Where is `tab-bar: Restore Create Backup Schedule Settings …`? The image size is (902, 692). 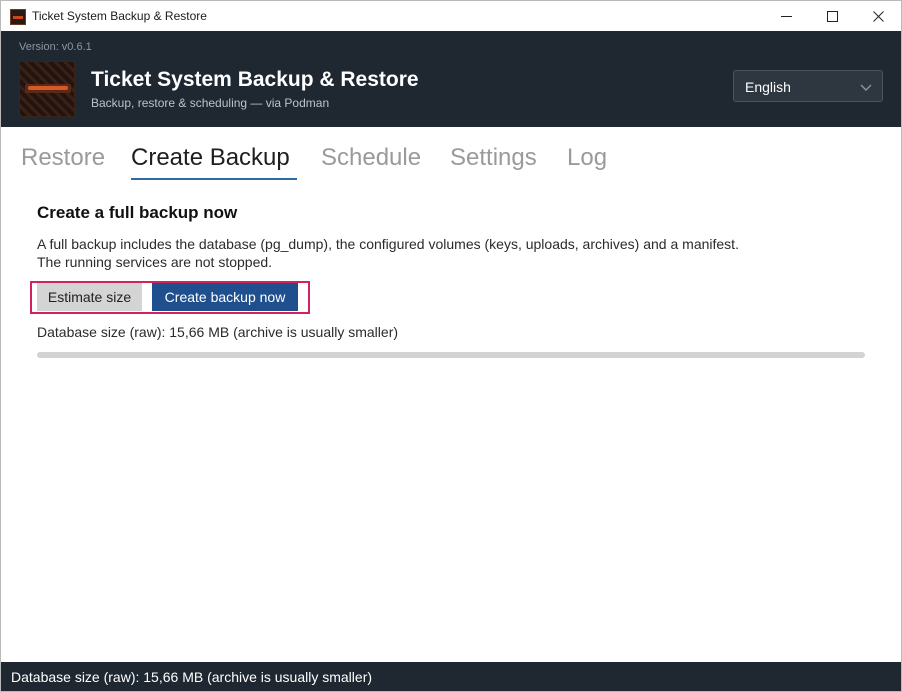 tab-bar: Restore Create Backup Schedule Settings … is located at coordinates (451, 155).